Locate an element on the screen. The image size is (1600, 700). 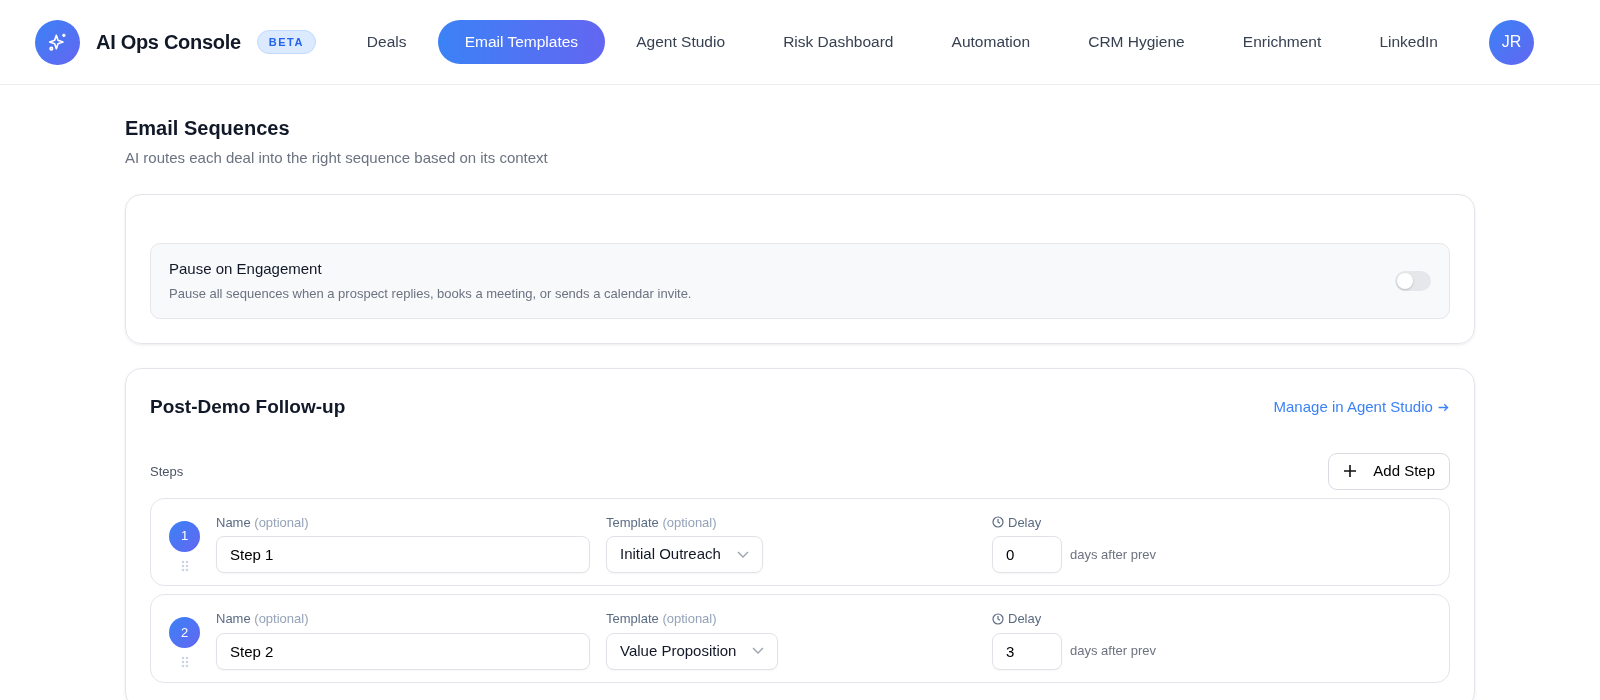
sequence-title: Post-Demo Follow-up is located at coordinates (248, 406).